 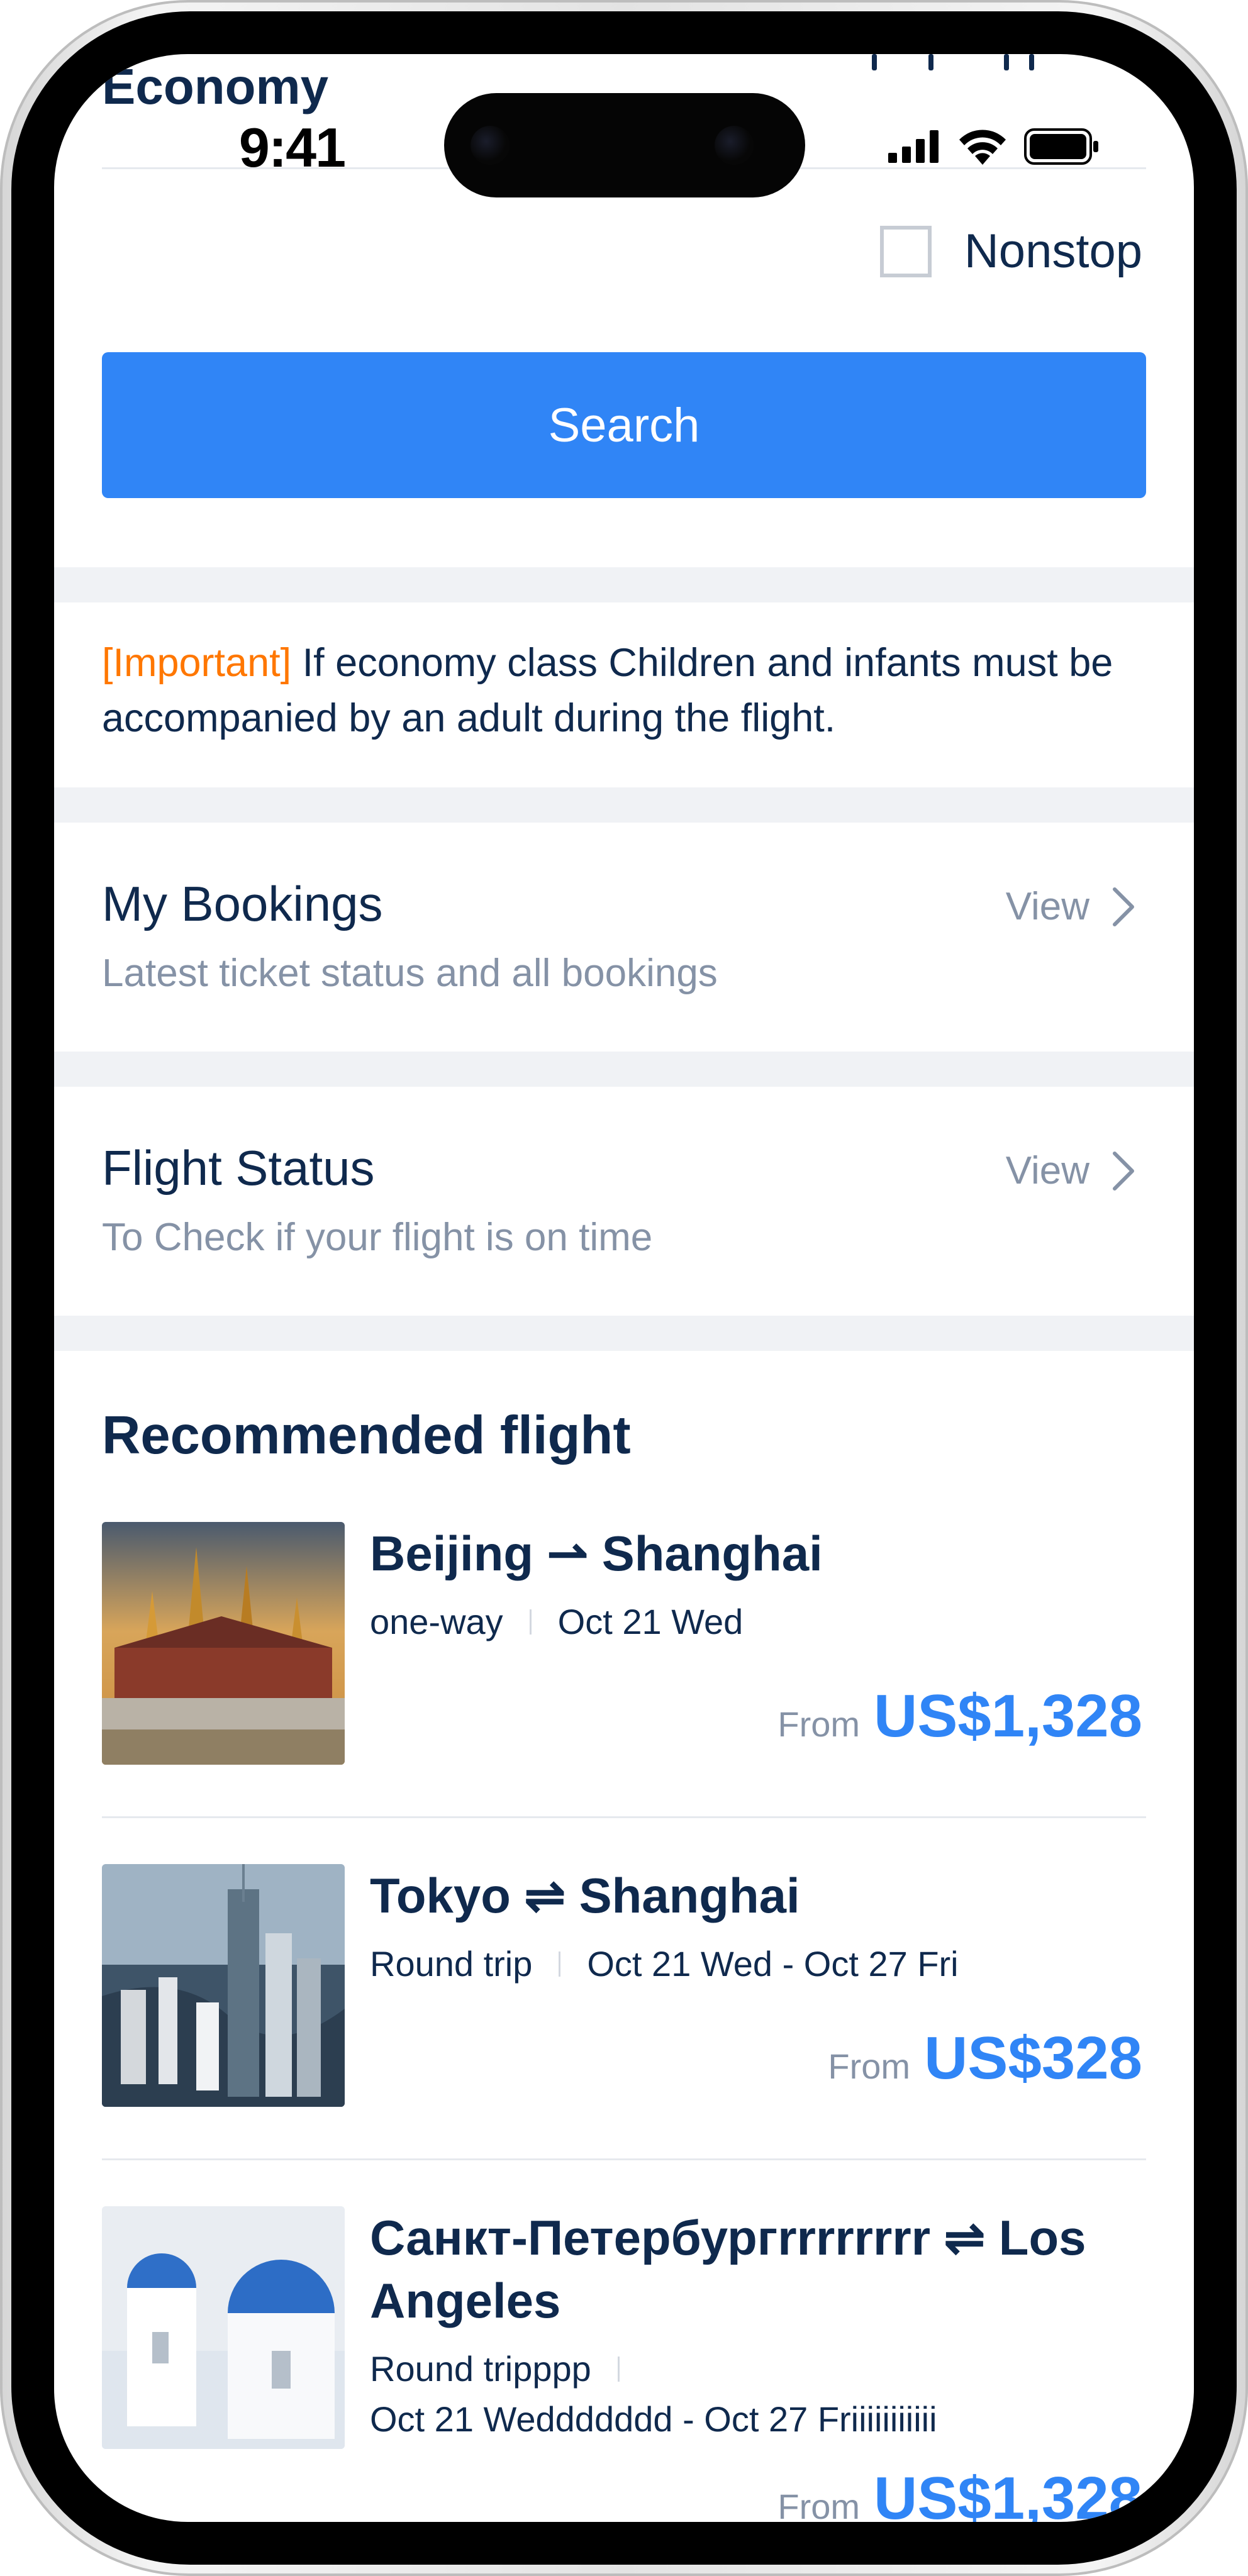 What do you see at coordinates (436, 1621) in the screenshot?
I see `trip-type: one-way` at bounding box center [436, 1621].